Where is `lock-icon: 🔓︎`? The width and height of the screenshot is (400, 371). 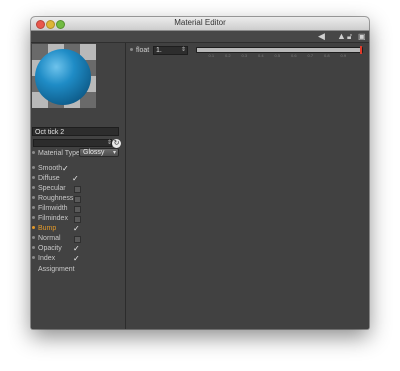 lock-icon: 🔓︎ is located at coordinates (349, 36).